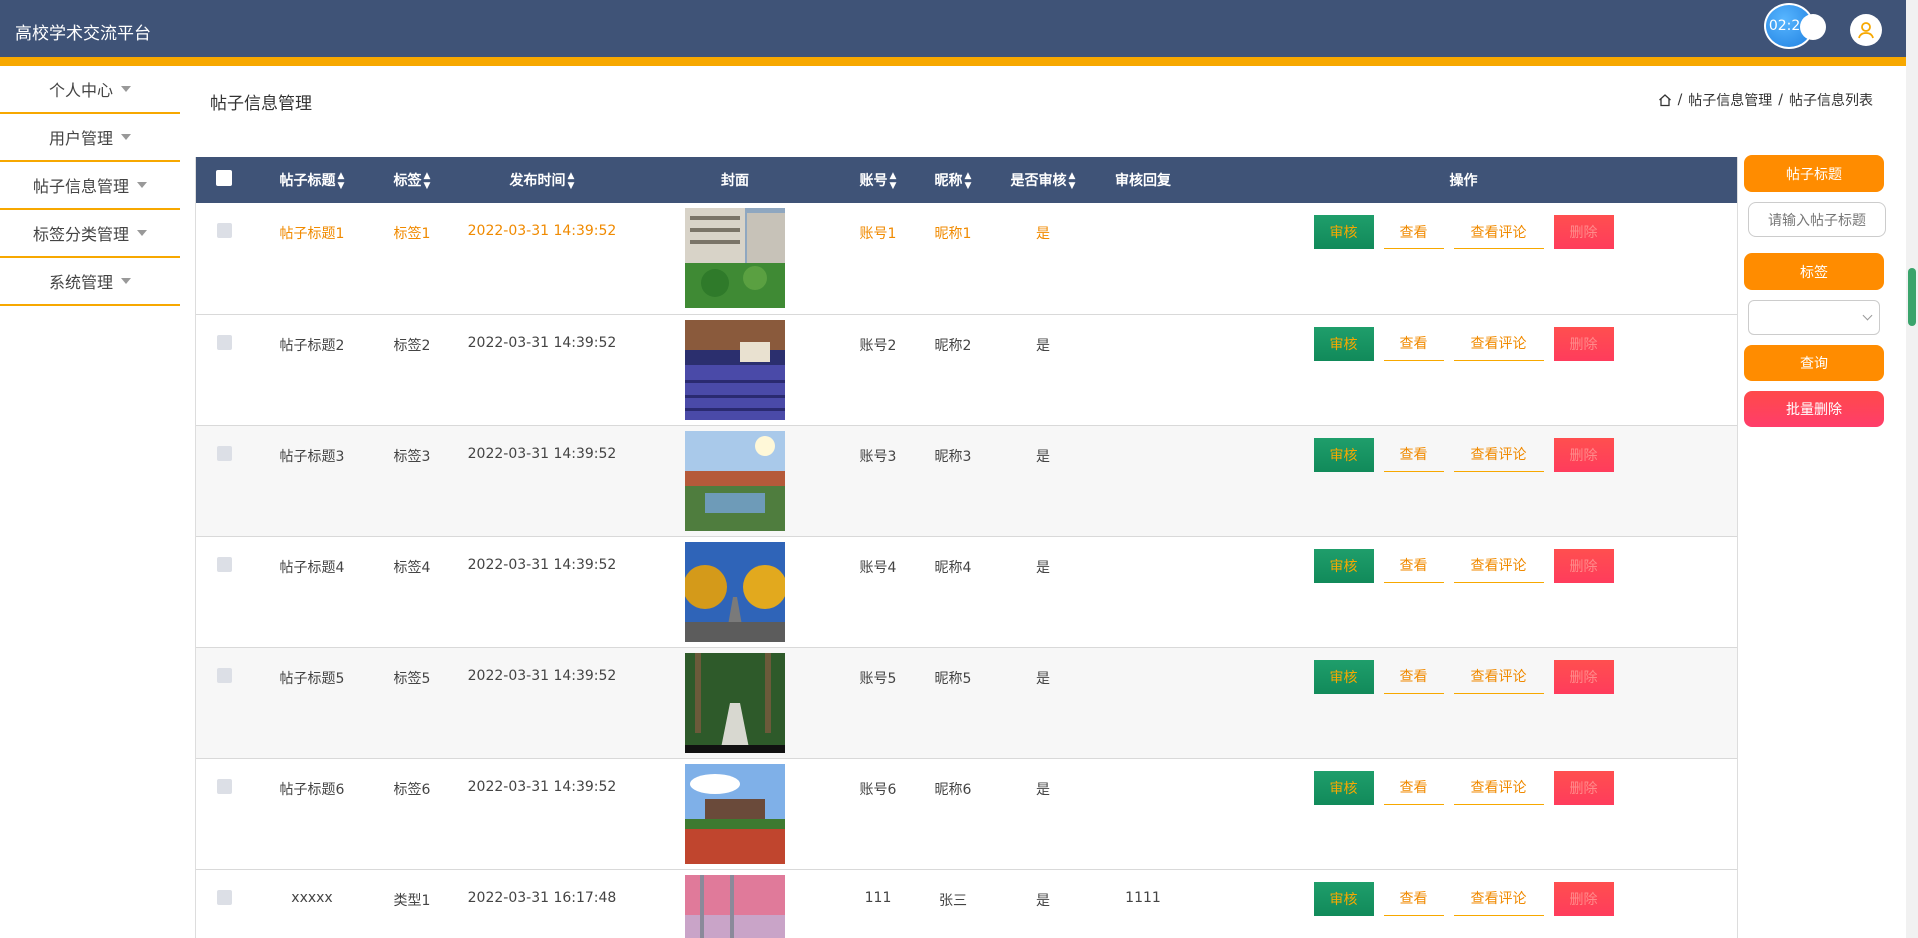  What do you see at coordinates (90, 282) in the screenshot?
I see `sidebar-item-system-management: 系统管理` at bounding box center [90, 282].